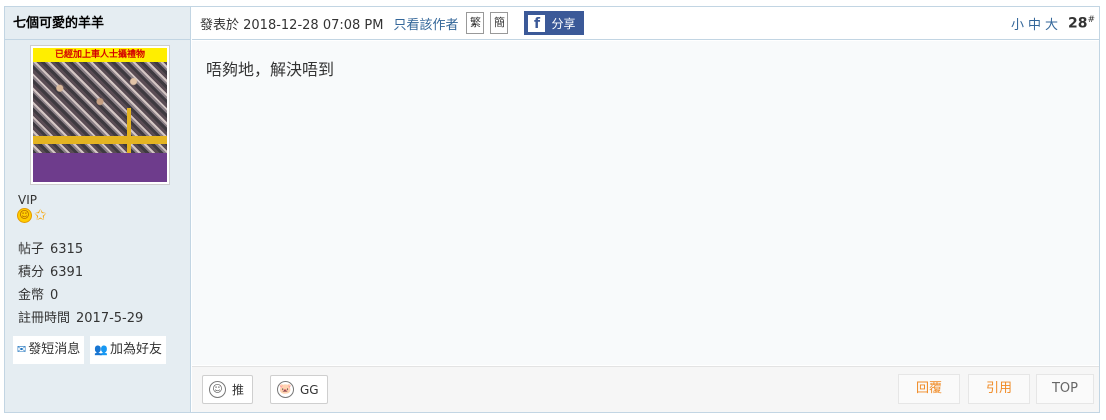 The height and width of the screenshot is (420, 1106). What do you see at coordinates (1036, 23) in the screenshot?
I see `font-size-switcher: 小中大` at bounding box center [1036, 23].